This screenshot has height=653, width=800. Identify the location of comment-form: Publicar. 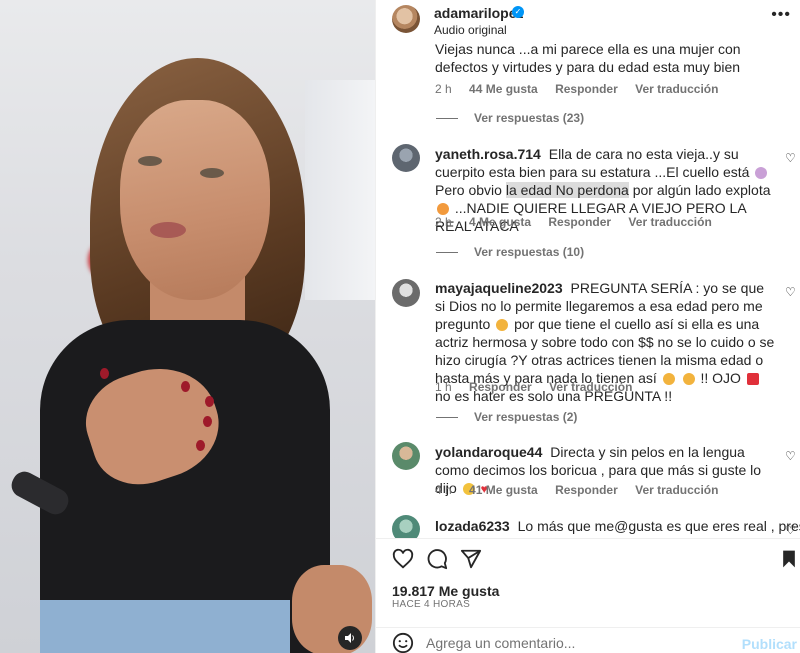
(588, 640).